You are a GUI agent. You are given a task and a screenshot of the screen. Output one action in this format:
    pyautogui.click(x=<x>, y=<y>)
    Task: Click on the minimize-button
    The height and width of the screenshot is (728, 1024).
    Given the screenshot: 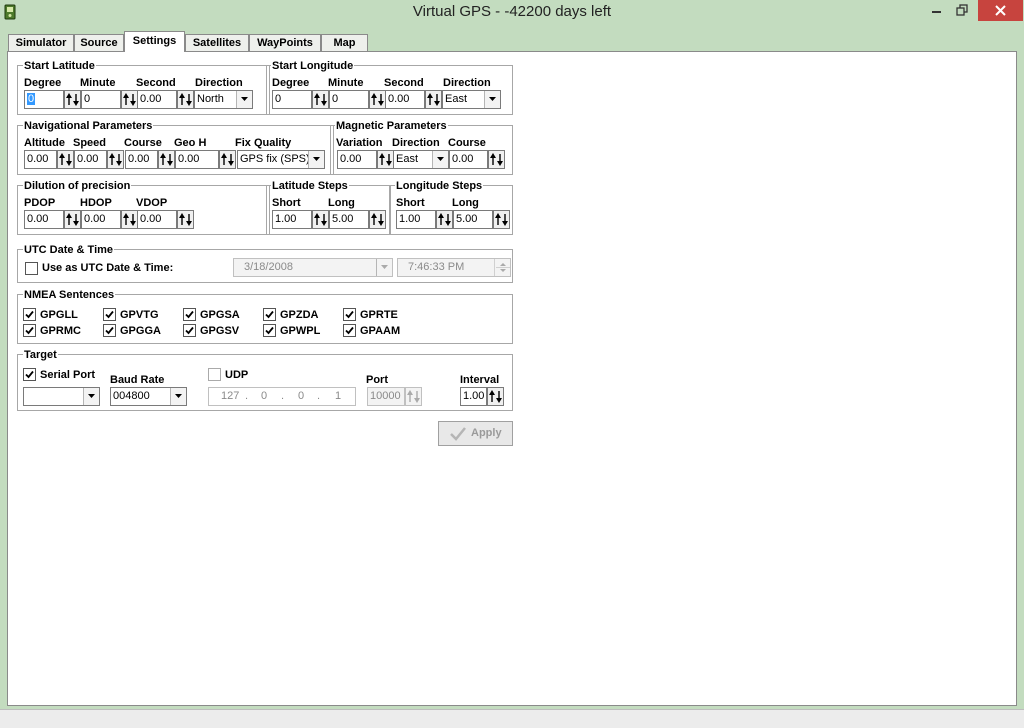 What is the action you would take?
    pyautogui.click(x=936, y=10)
    